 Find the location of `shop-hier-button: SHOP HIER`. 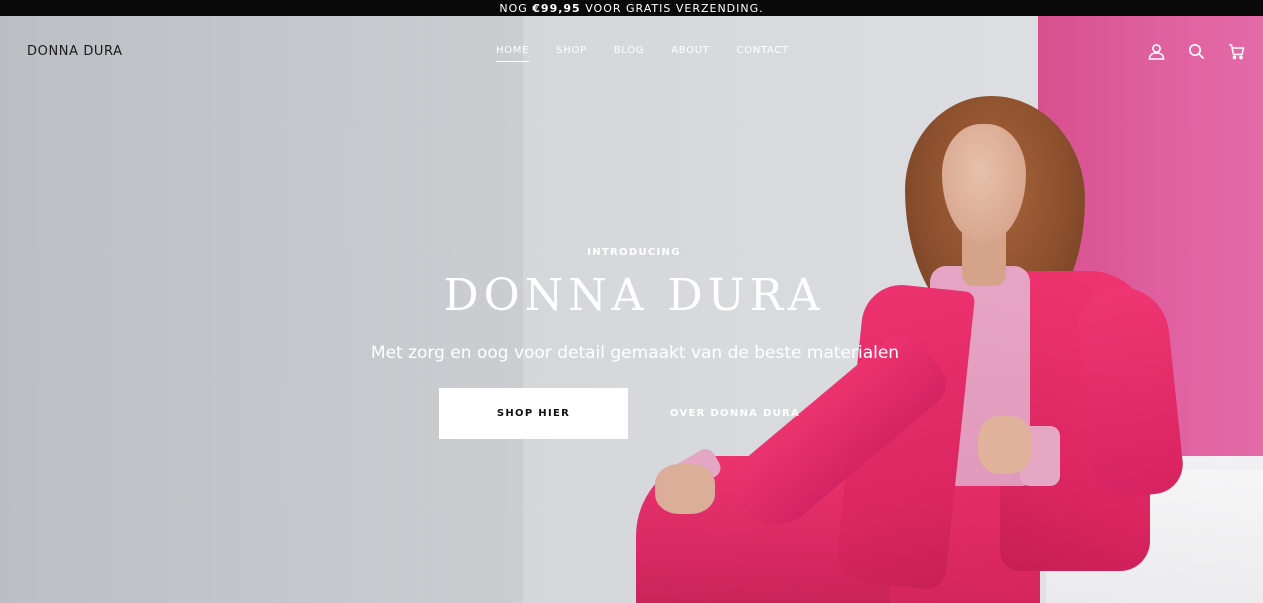

shop-hier-button: SHOP HIER is located at coordinates (533, 413).